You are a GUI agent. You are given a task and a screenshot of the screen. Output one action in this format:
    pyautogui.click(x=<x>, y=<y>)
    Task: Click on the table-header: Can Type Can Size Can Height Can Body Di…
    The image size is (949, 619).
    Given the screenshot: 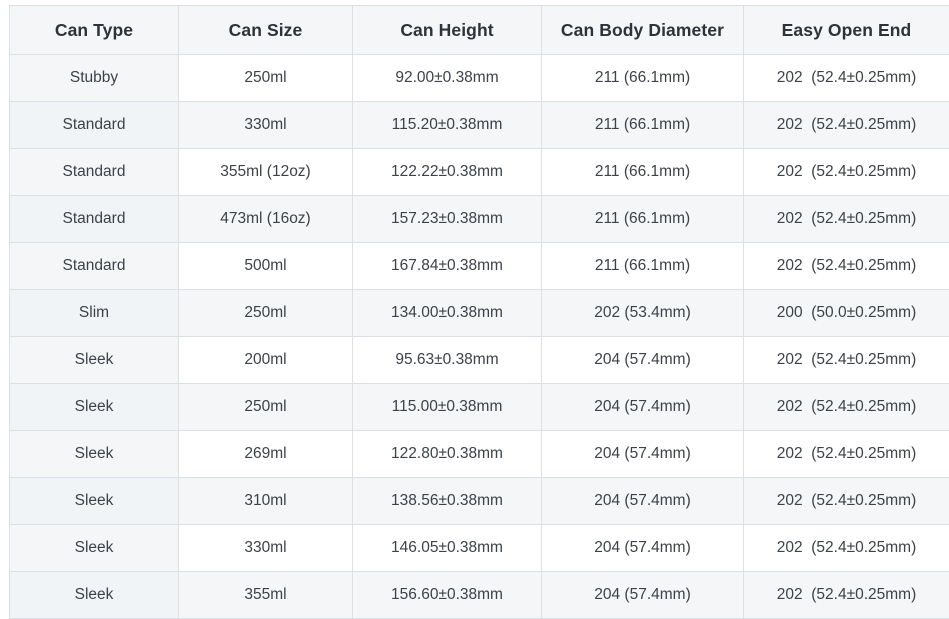 What is the action you would take?
    pyautogui.click(x=479, y=30)
    